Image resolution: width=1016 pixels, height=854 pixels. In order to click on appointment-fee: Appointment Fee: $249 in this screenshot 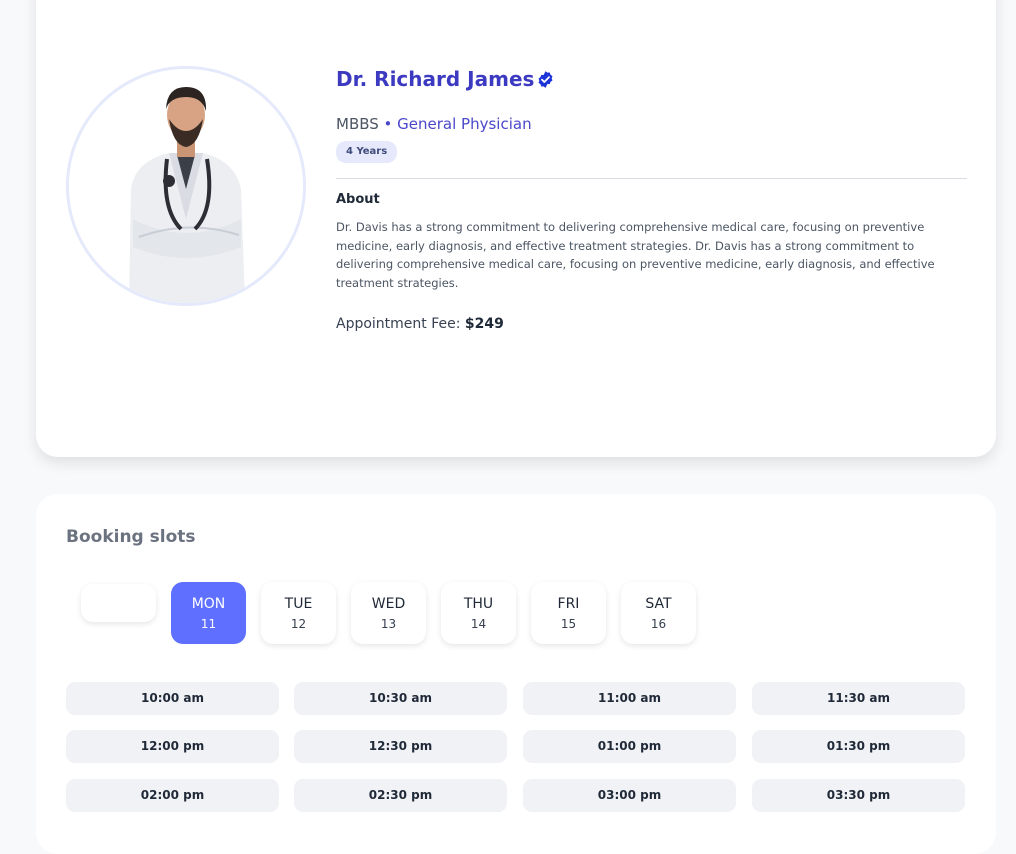, I will do `click(420, 324)`.